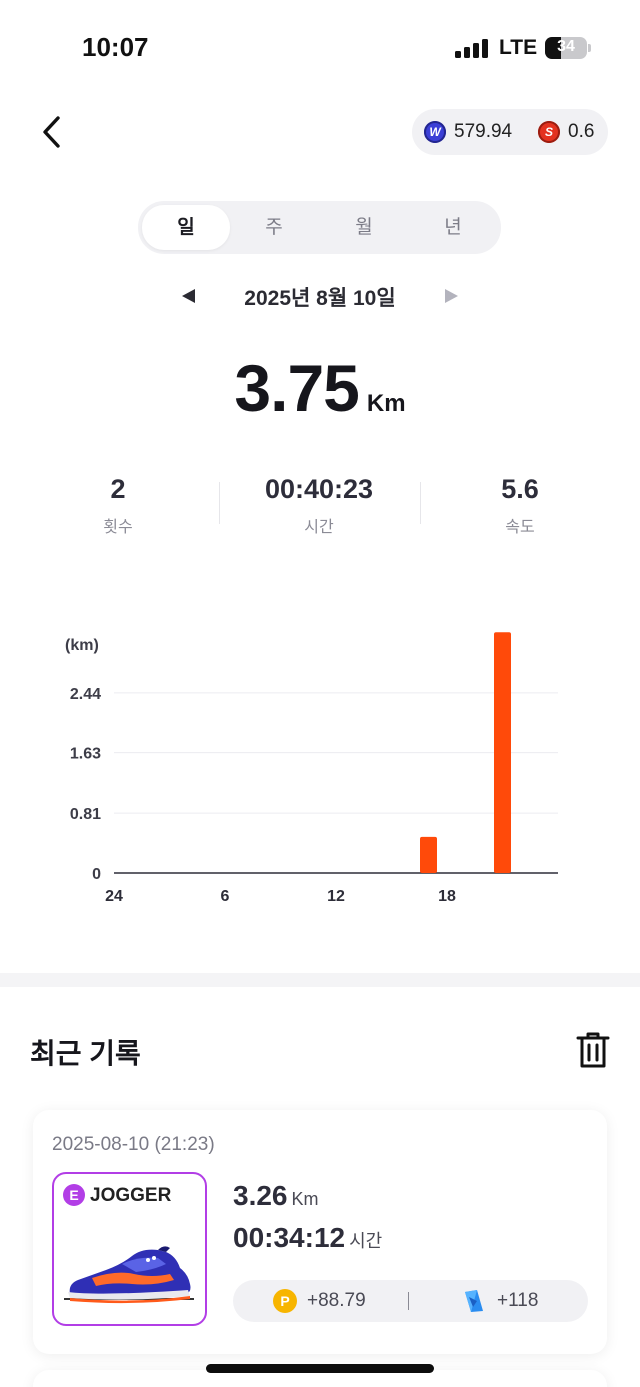  I want to click on balance-pill: W 579.94 S 0.6, so click(510, 132).